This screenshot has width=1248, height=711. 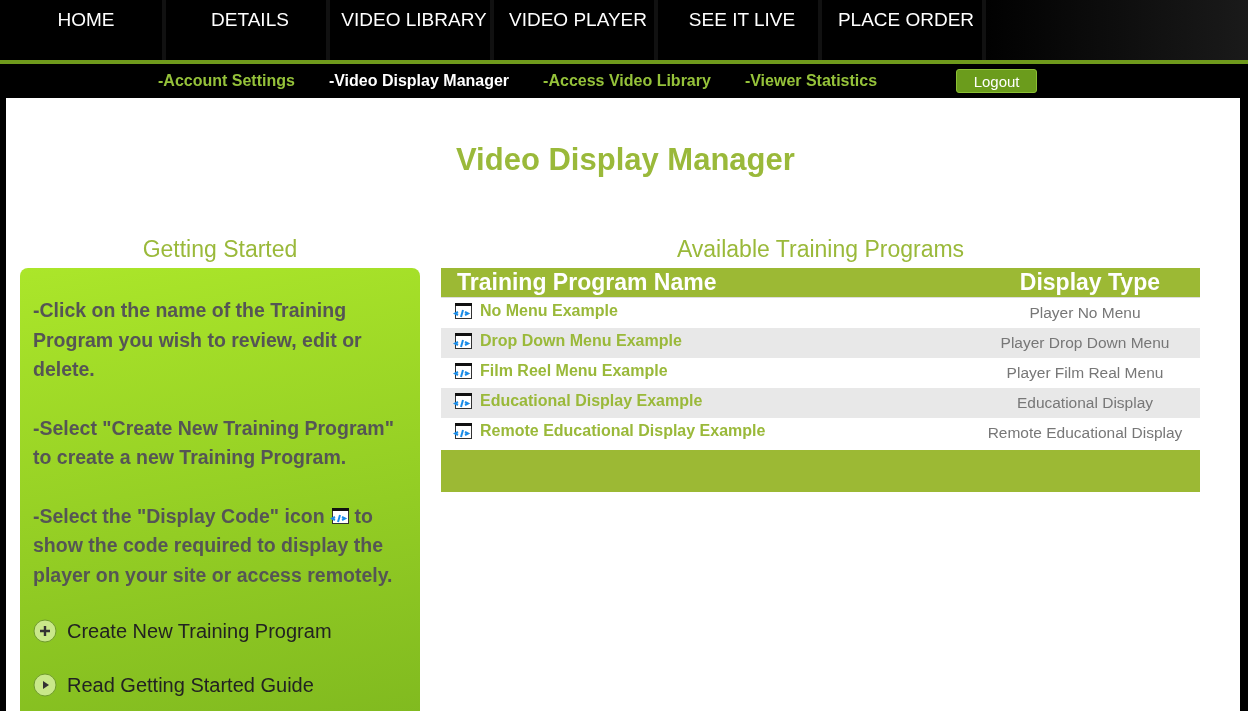 What do you see at coordinates (363, 515) in the screenshot?
I see `instruction-text: to` at bounding box center [363, 515].